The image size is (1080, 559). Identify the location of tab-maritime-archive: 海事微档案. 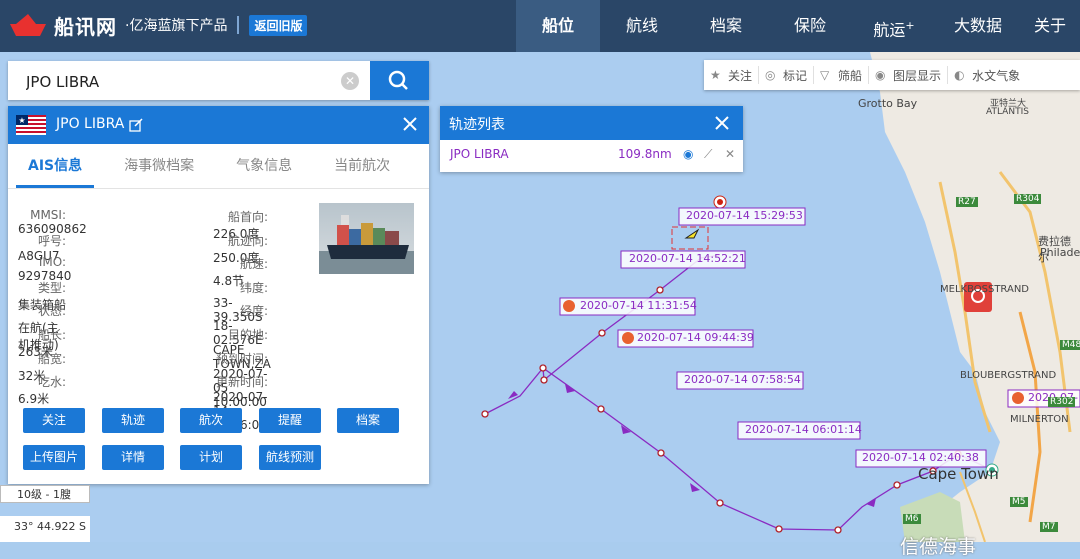
(159, 166).